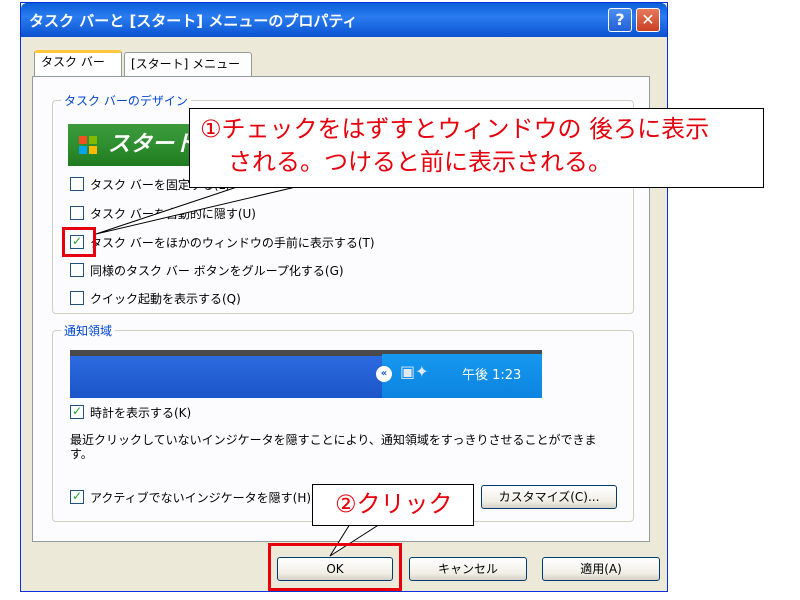  I want to click on checkbox-highlight, so click(79, 242).